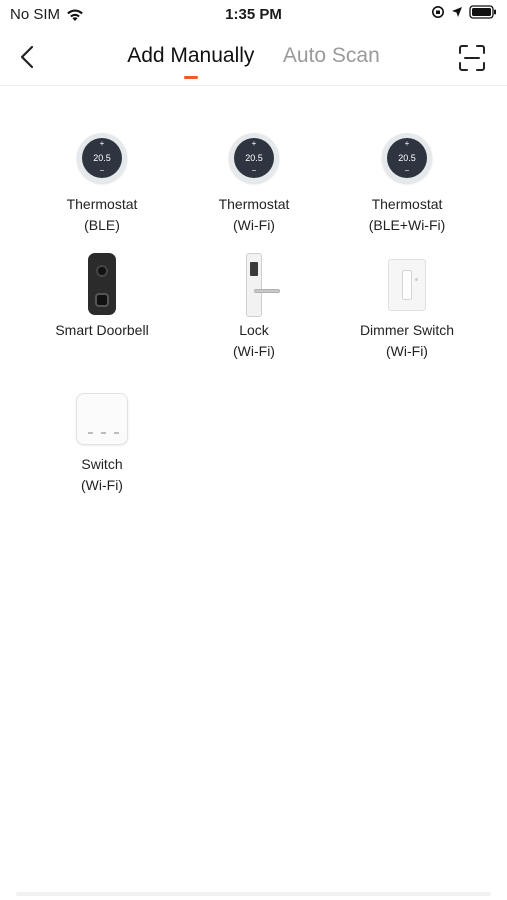  I want to click on status-right, so click(464, 12).